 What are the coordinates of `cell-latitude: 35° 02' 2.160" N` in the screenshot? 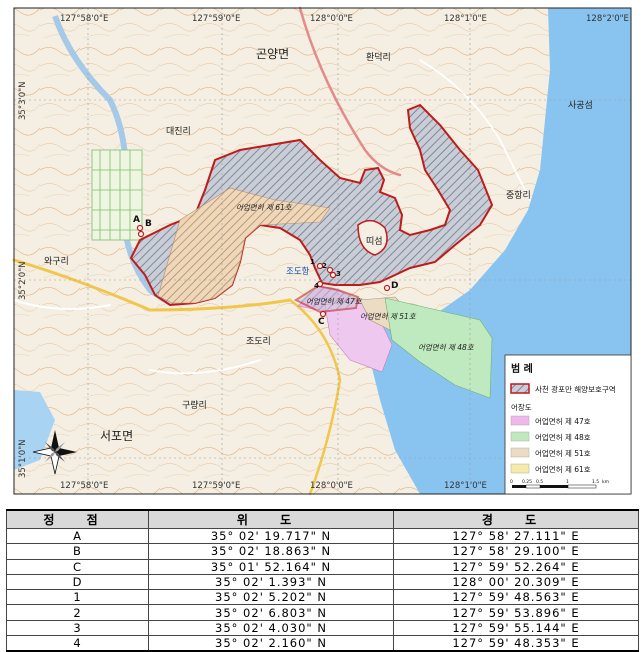 It's located at (271, 643).